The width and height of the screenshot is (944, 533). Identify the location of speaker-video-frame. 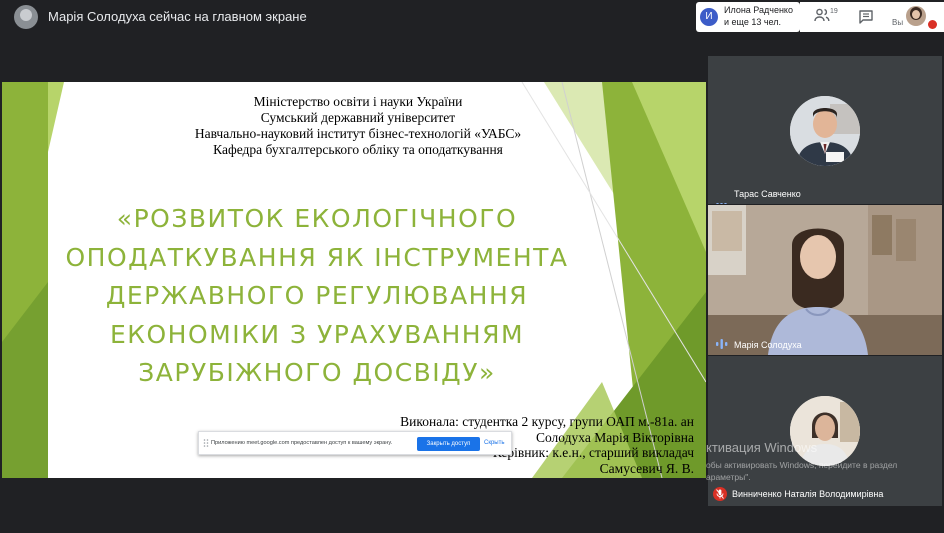
(825, 280).